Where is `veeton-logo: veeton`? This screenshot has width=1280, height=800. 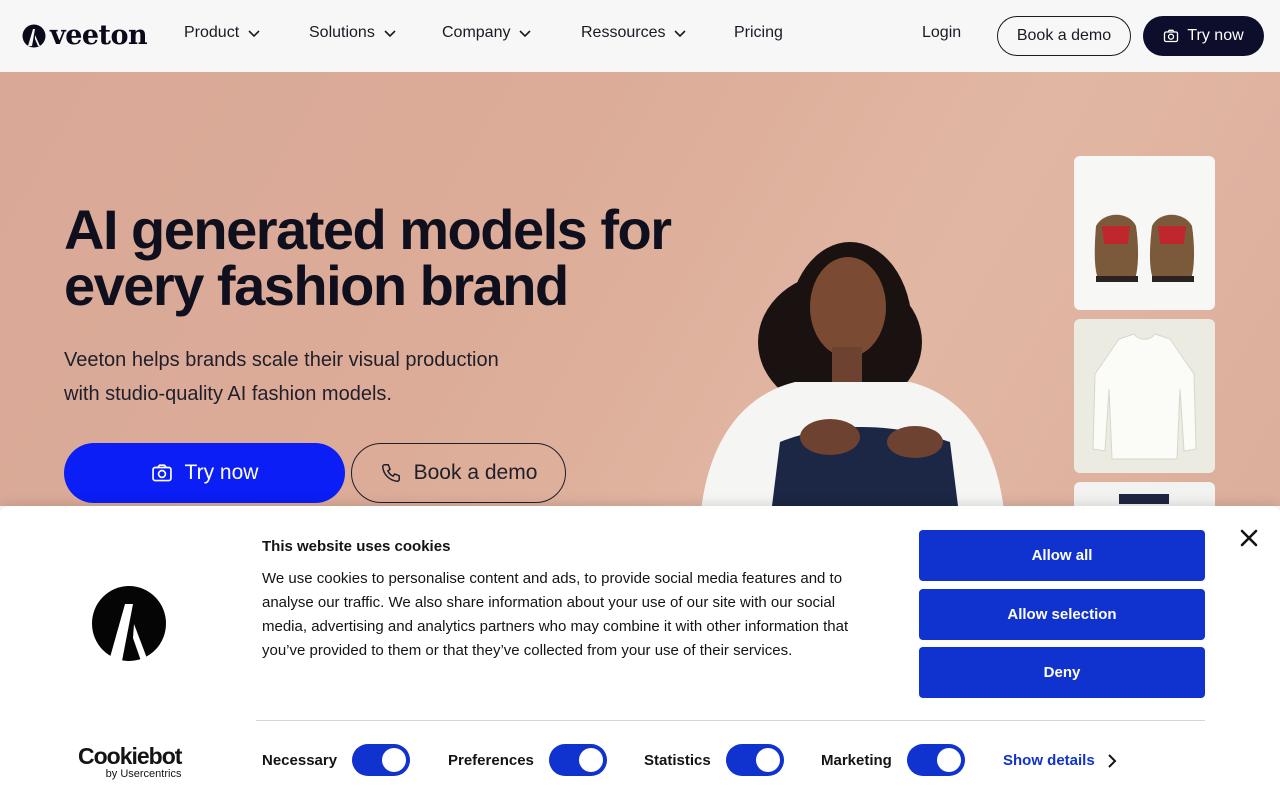 veeton-logo: veeton is located at coordinates (85, 35).